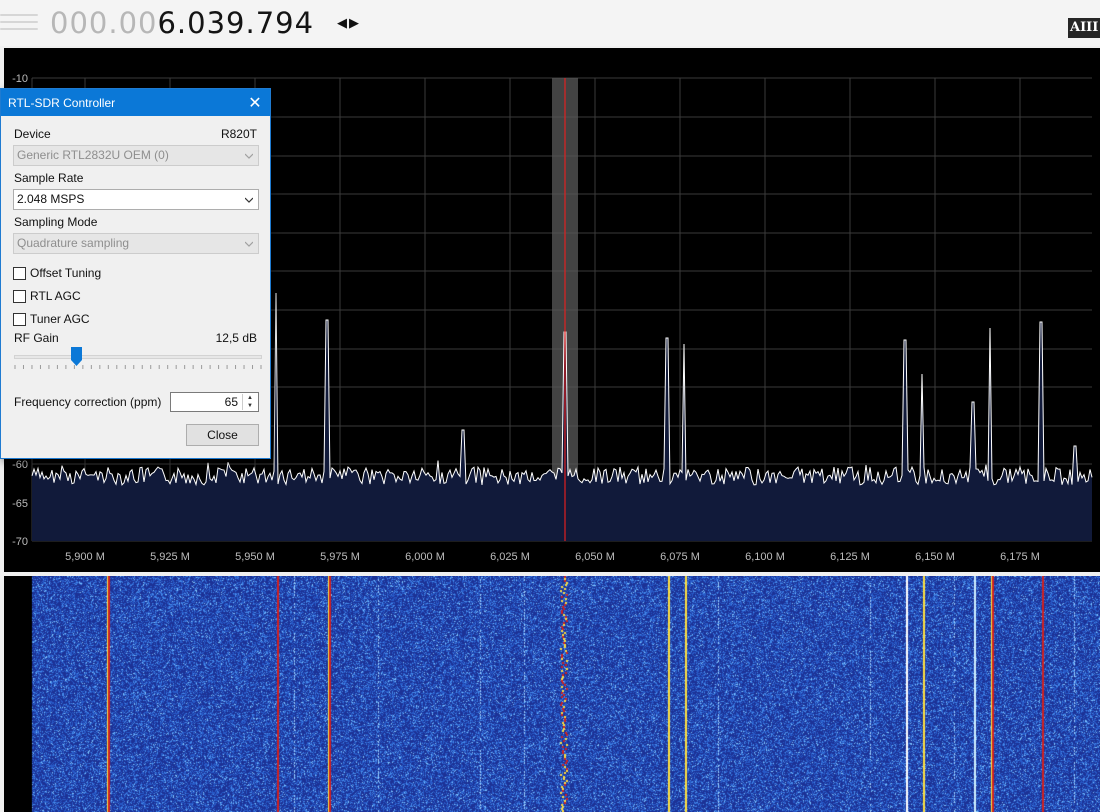 The width and height of the screenshot is (1100, 812). Describe the element at coordinates (354, 23) in the screenshot. I see `step-right-icon: ▶` at that location.